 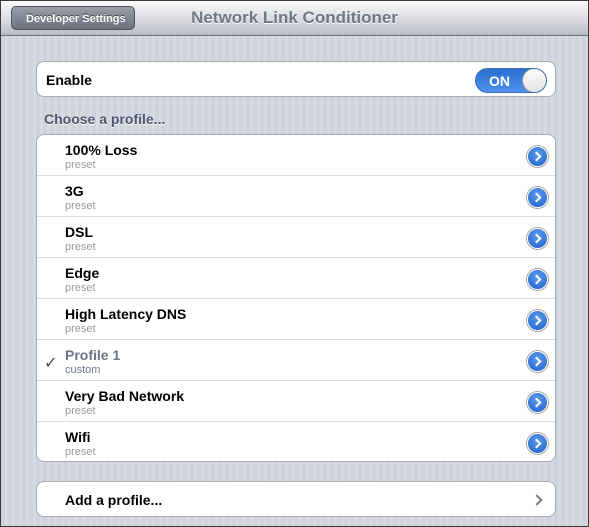 I want to click on profile-row: Wifi preset, so click(x=296, y=441).